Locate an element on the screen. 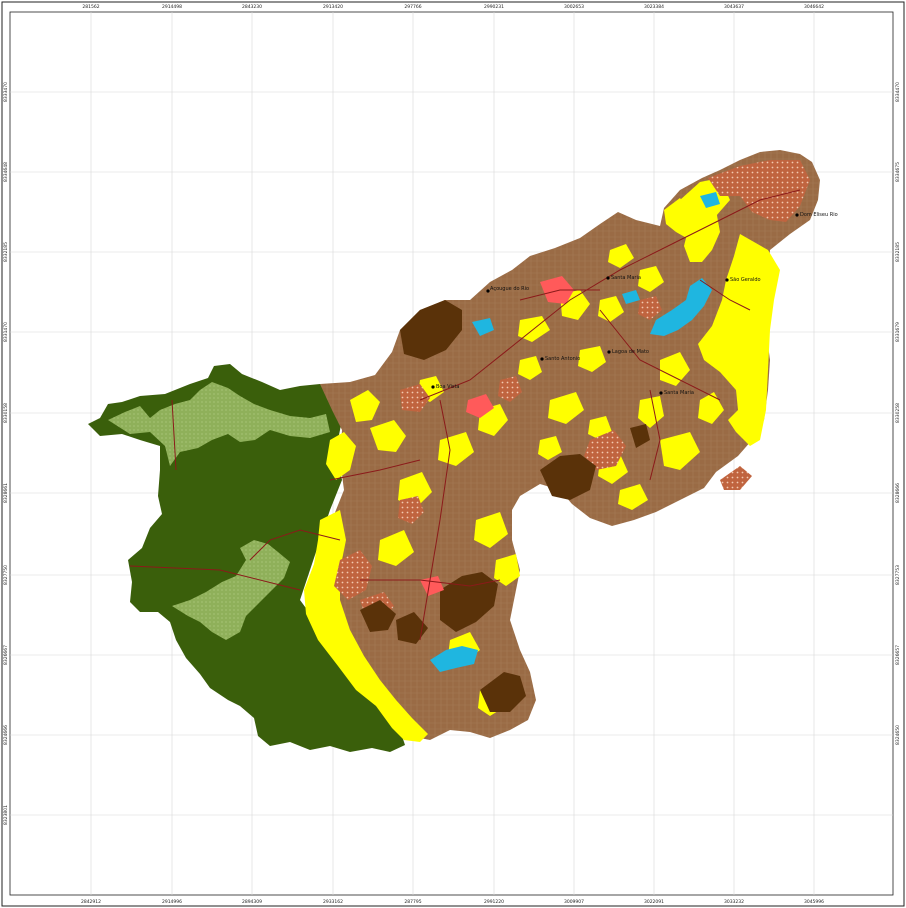 The image size is (906, 908). place-label: Lagoa de Mato is located at coordinates (630, 352).